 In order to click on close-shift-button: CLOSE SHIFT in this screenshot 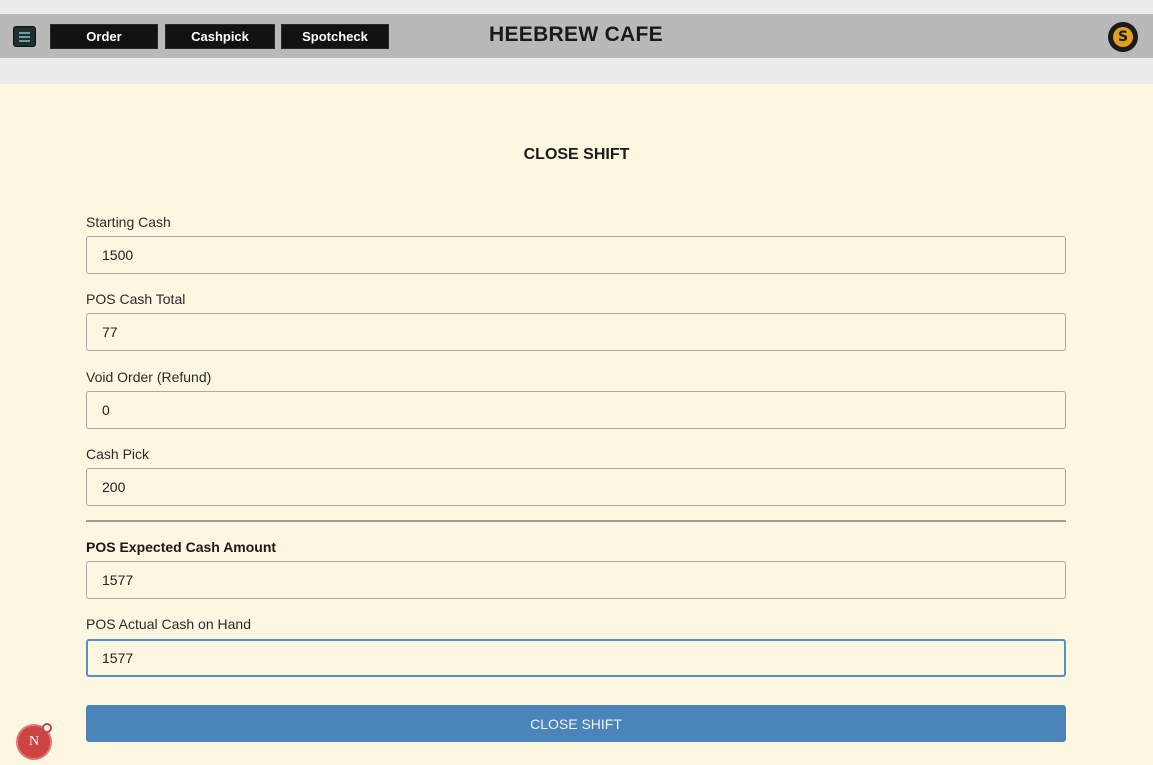, I will do `click(576, 723)`.